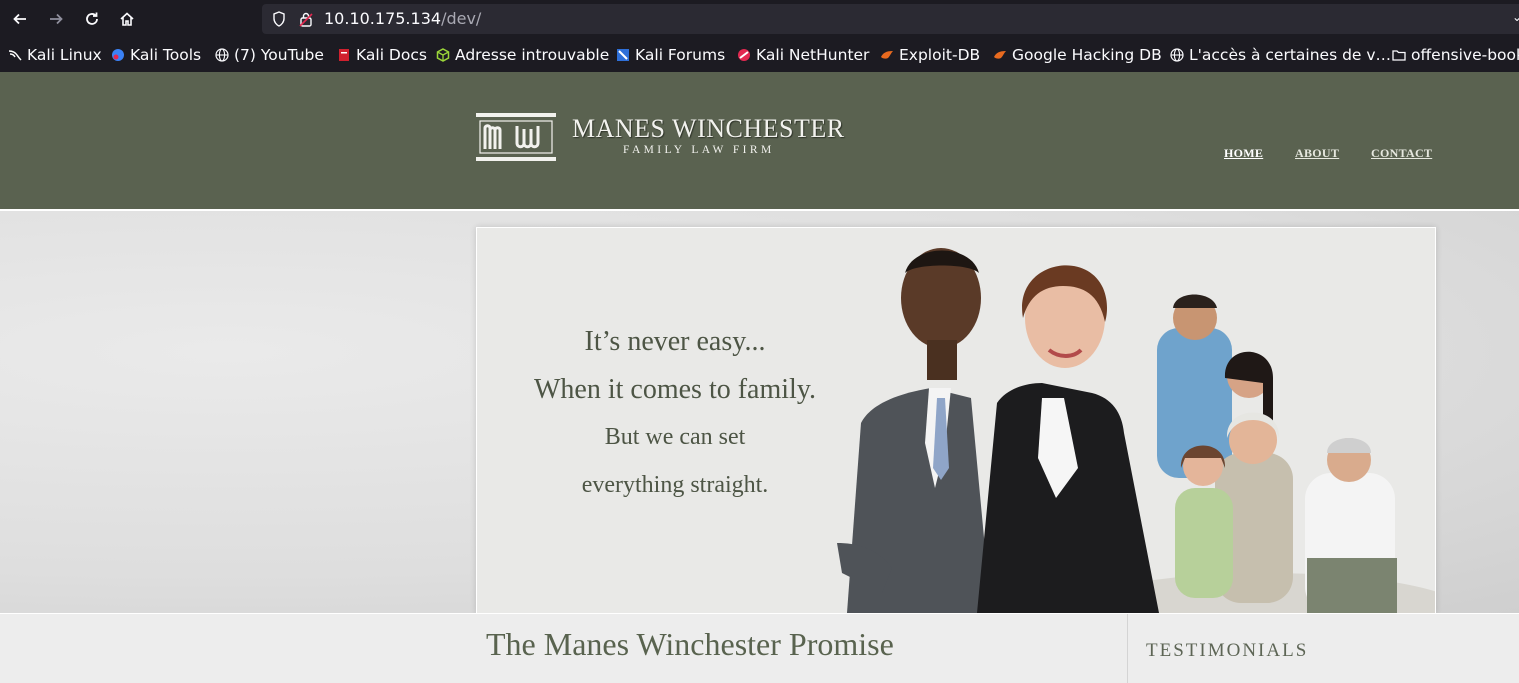 This screenshot has height=683, width=1519. What do you see at coordinates (1227, 650) in the screenshot?
I see `testimonials-heading: TESTIMONIALS` at bounding box center [1227, 650].